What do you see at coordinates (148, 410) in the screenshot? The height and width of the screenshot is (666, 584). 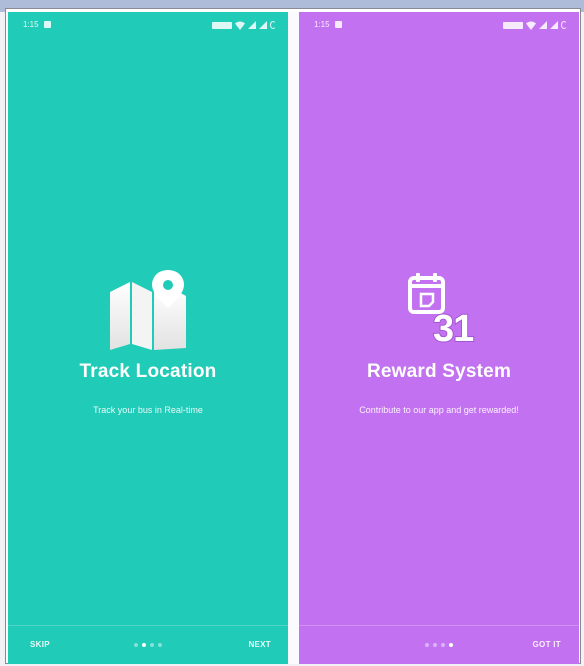 I see `screen-subtitle: Track your bus in Real-time` at bounding box center [148, 410].